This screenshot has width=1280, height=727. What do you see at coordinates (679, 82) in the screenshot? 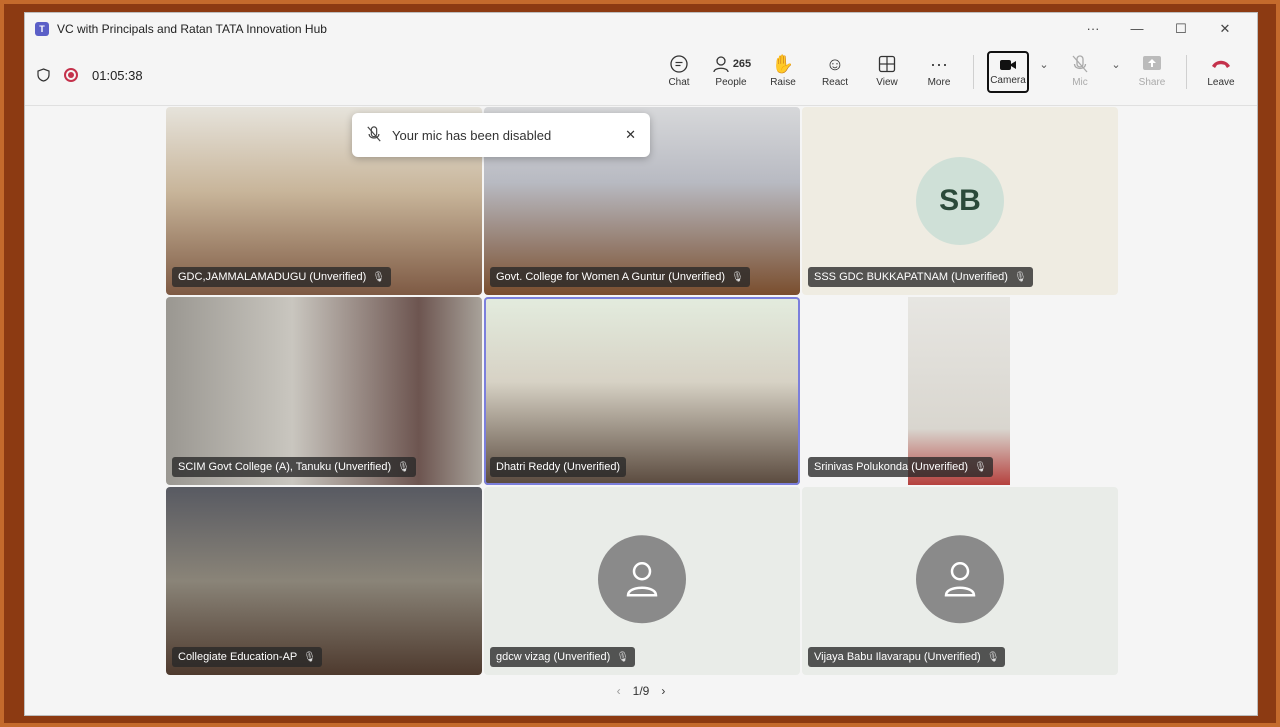
I see `chat-label: Chat` at bounding box center [679, 82].